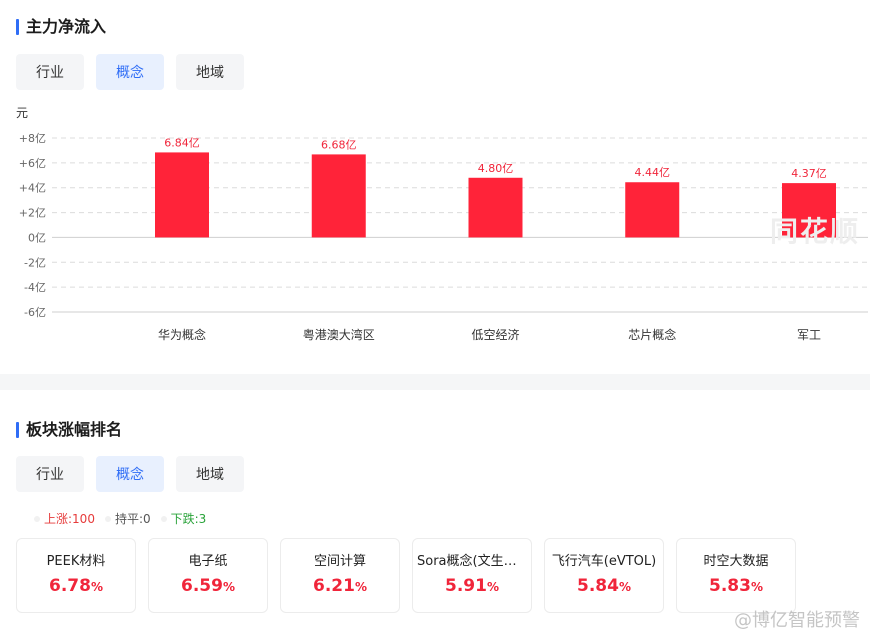 The height and width of the screenshot is (638, 870). Describe the element at coordinates (188, 519) in the screenshot. I see `stat-down-label: 下跌:3` at that location.